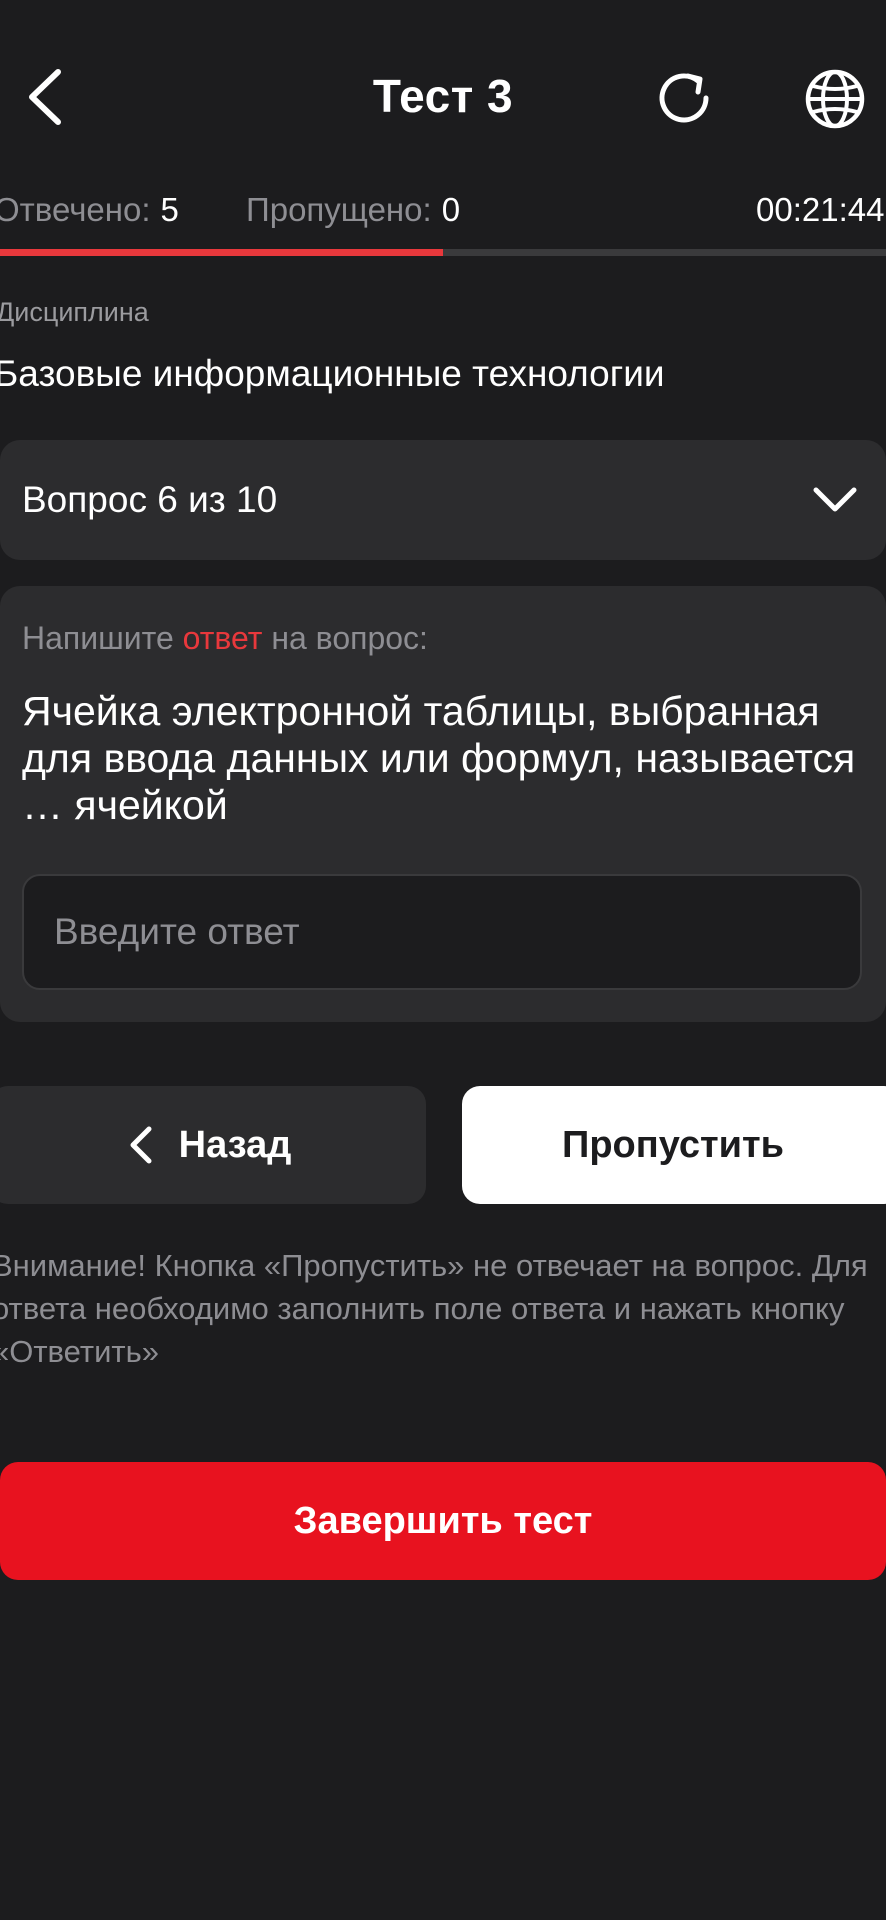  What do you see at coordinates (102, 638) in the screenshot?
I see `prompt-text-before: Напишите` at bounding box center [102, 638].